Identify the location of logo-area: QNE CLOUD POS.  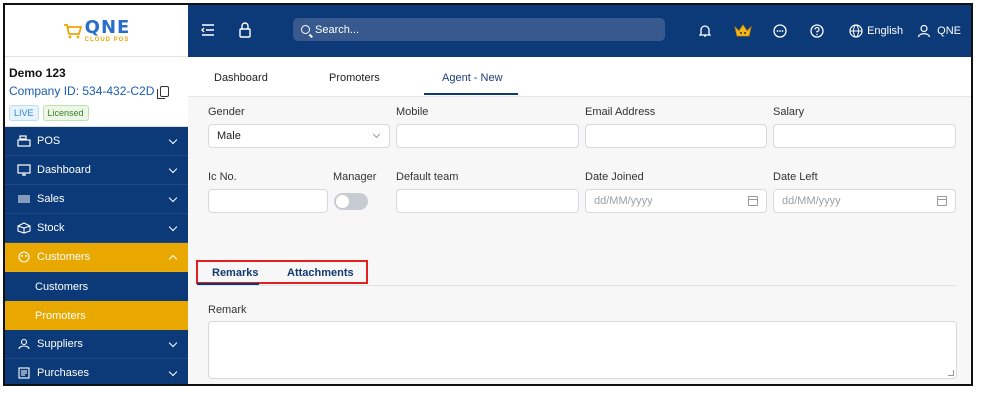
(96, 31).